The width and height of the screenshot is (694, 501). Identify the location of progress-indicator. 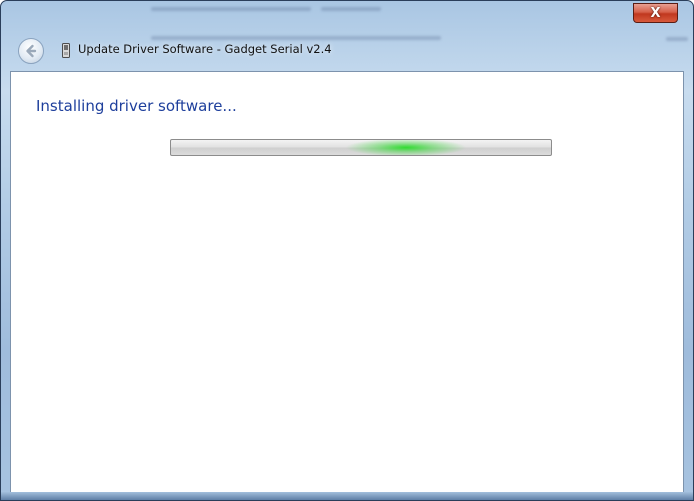
(406, 147).